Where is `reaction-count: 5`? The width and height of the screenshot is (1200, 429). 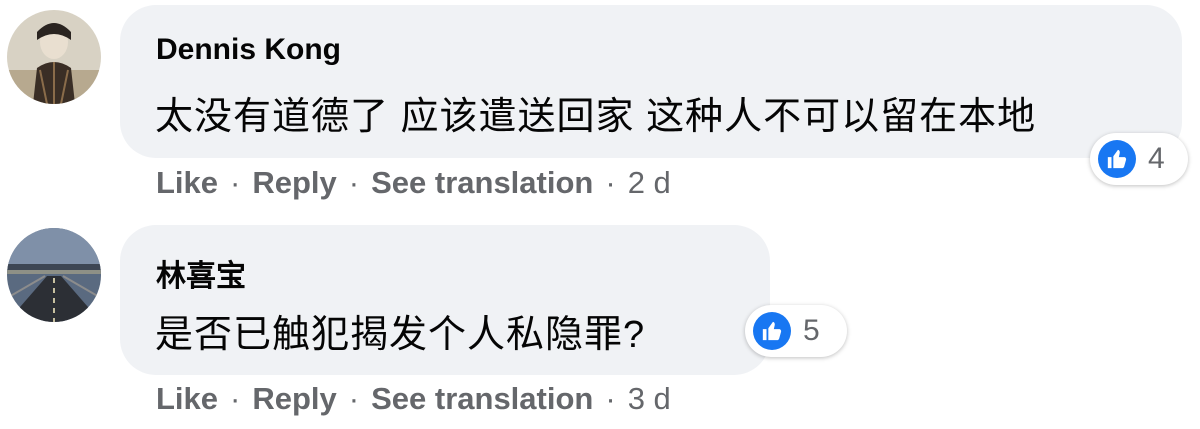 reaction-count: 5 is located at coordinates (811, 330).